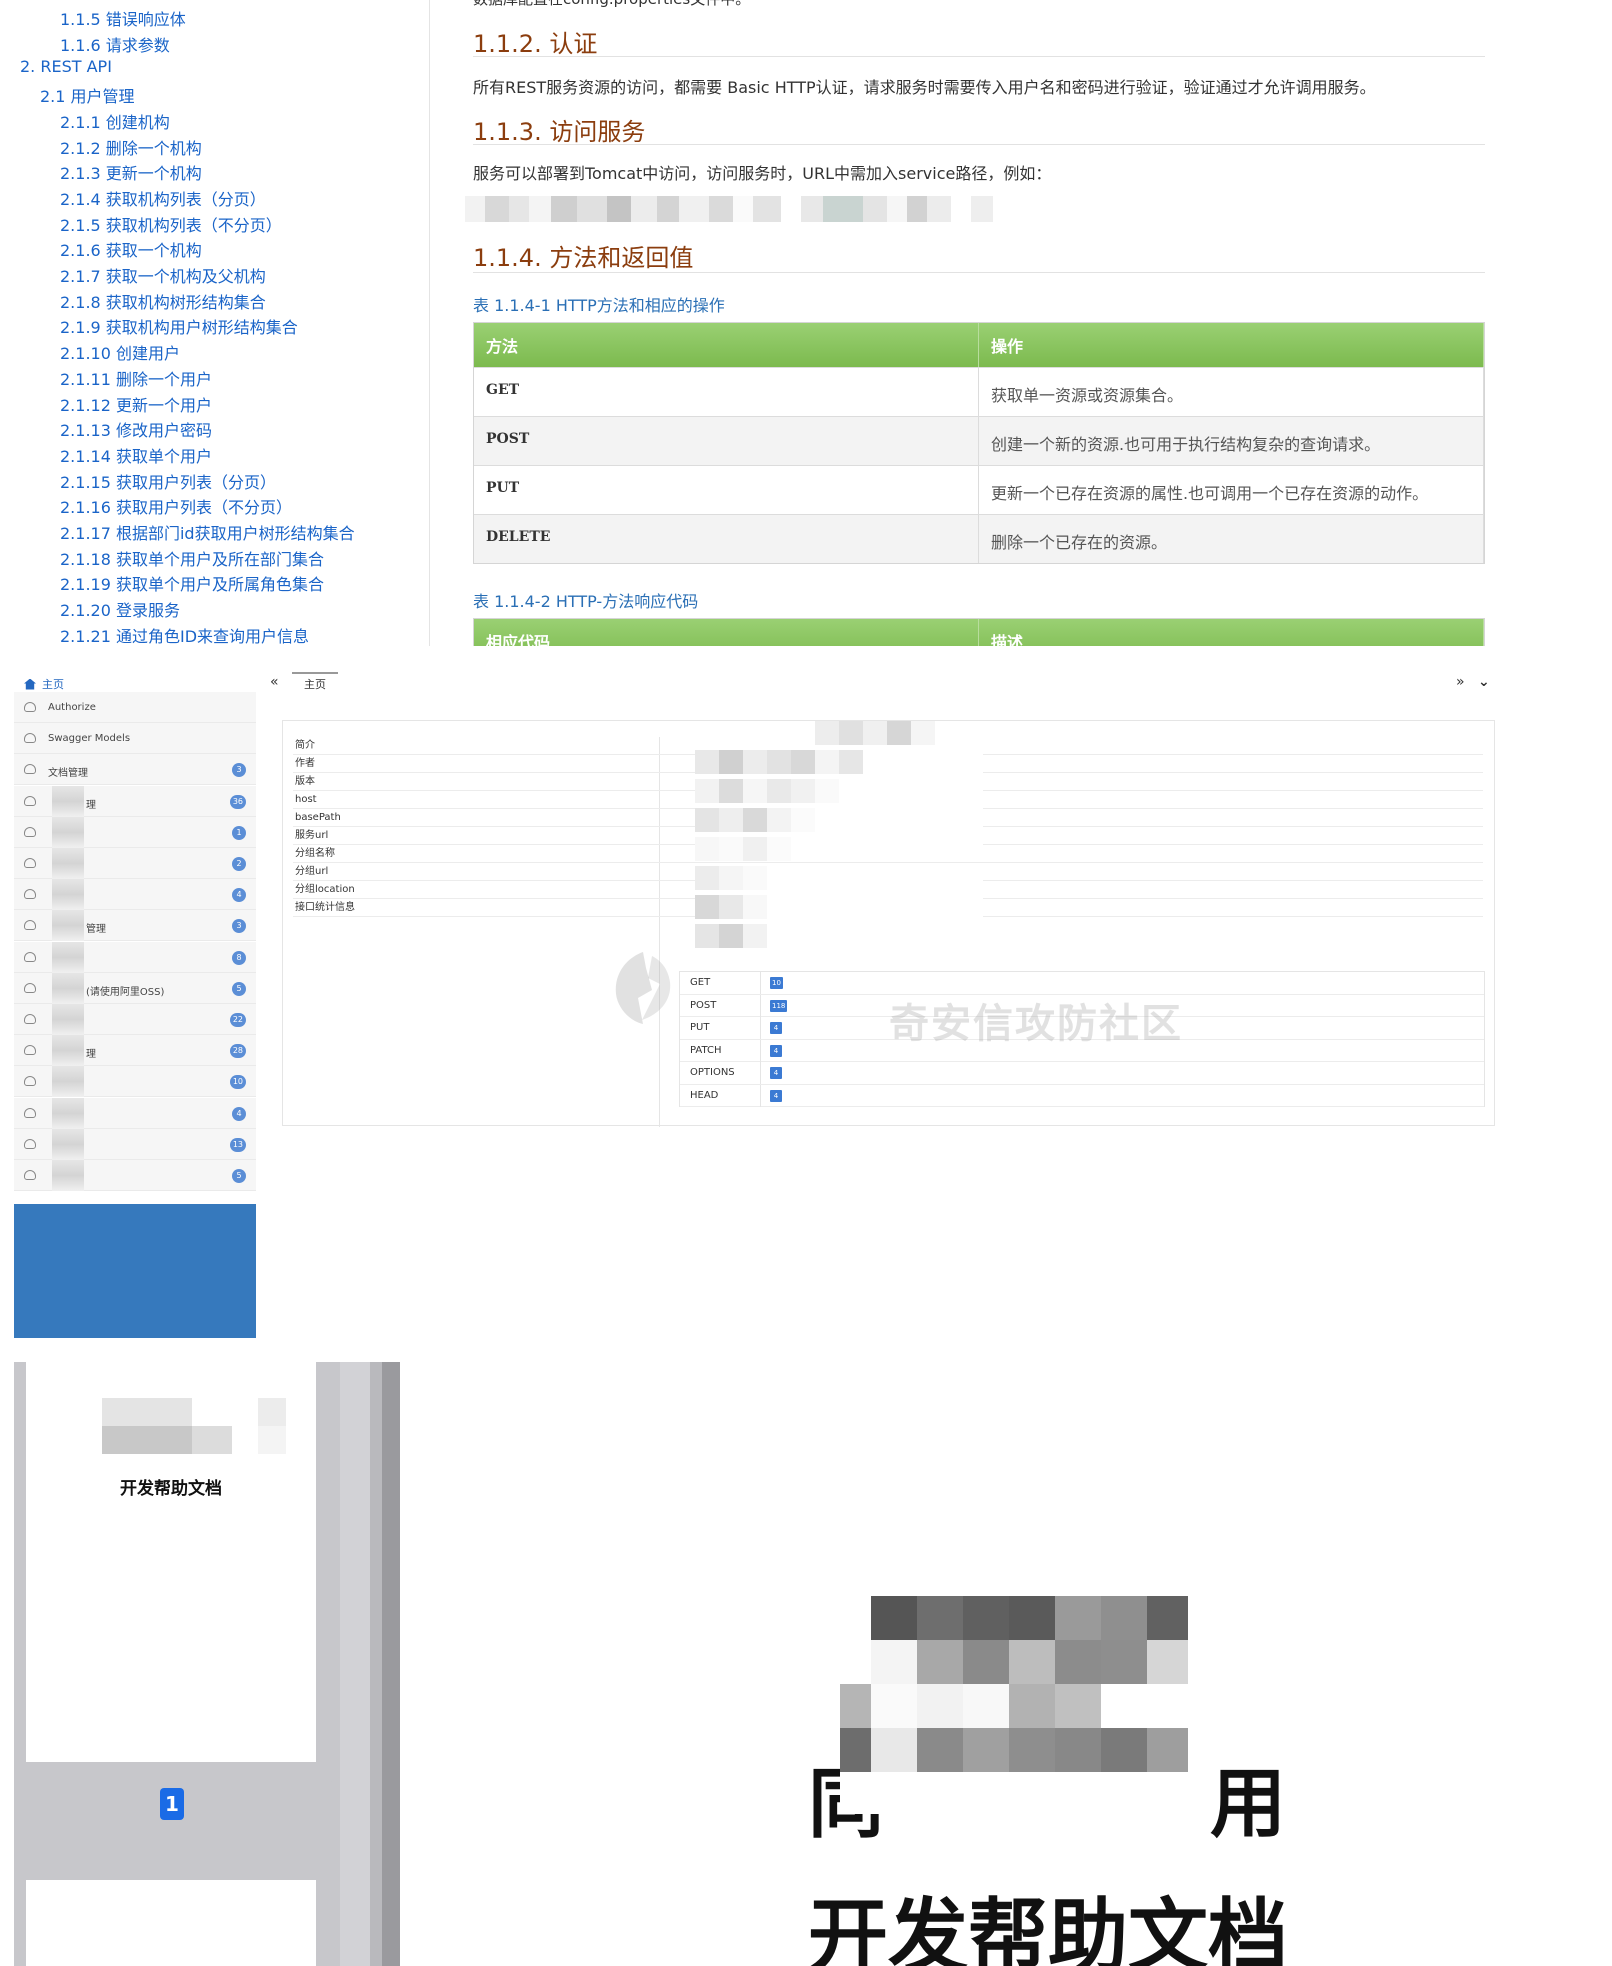  Describe the element at coordinates (135, 770) in the screenshot. I see `swagger-nav-item: 文档管理 3` at that location.